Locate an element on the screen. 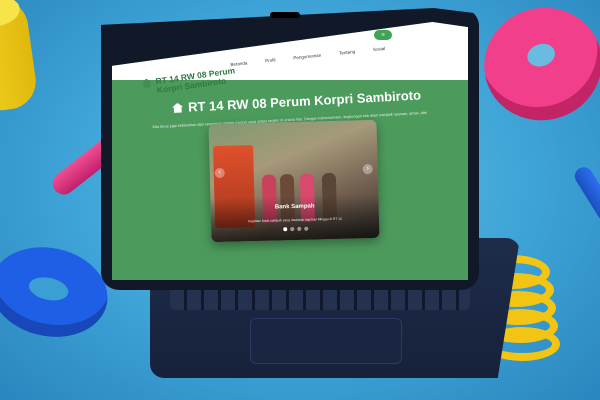 Image resolution: width=600 pixels, height=400 pixels. yellow-cylinder-decoration is located at coordinates (20, 57).